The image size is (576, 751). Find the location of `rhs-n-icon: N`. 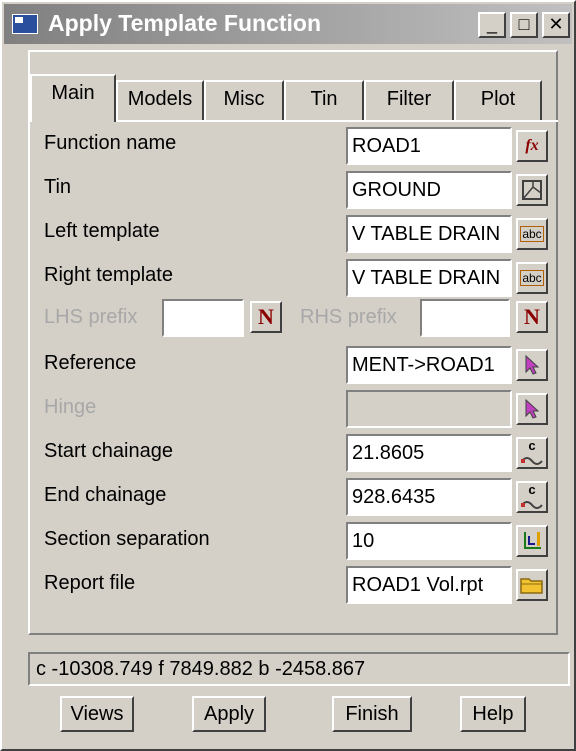

rhs-n-icon: N is located at coordinates (532, 317).